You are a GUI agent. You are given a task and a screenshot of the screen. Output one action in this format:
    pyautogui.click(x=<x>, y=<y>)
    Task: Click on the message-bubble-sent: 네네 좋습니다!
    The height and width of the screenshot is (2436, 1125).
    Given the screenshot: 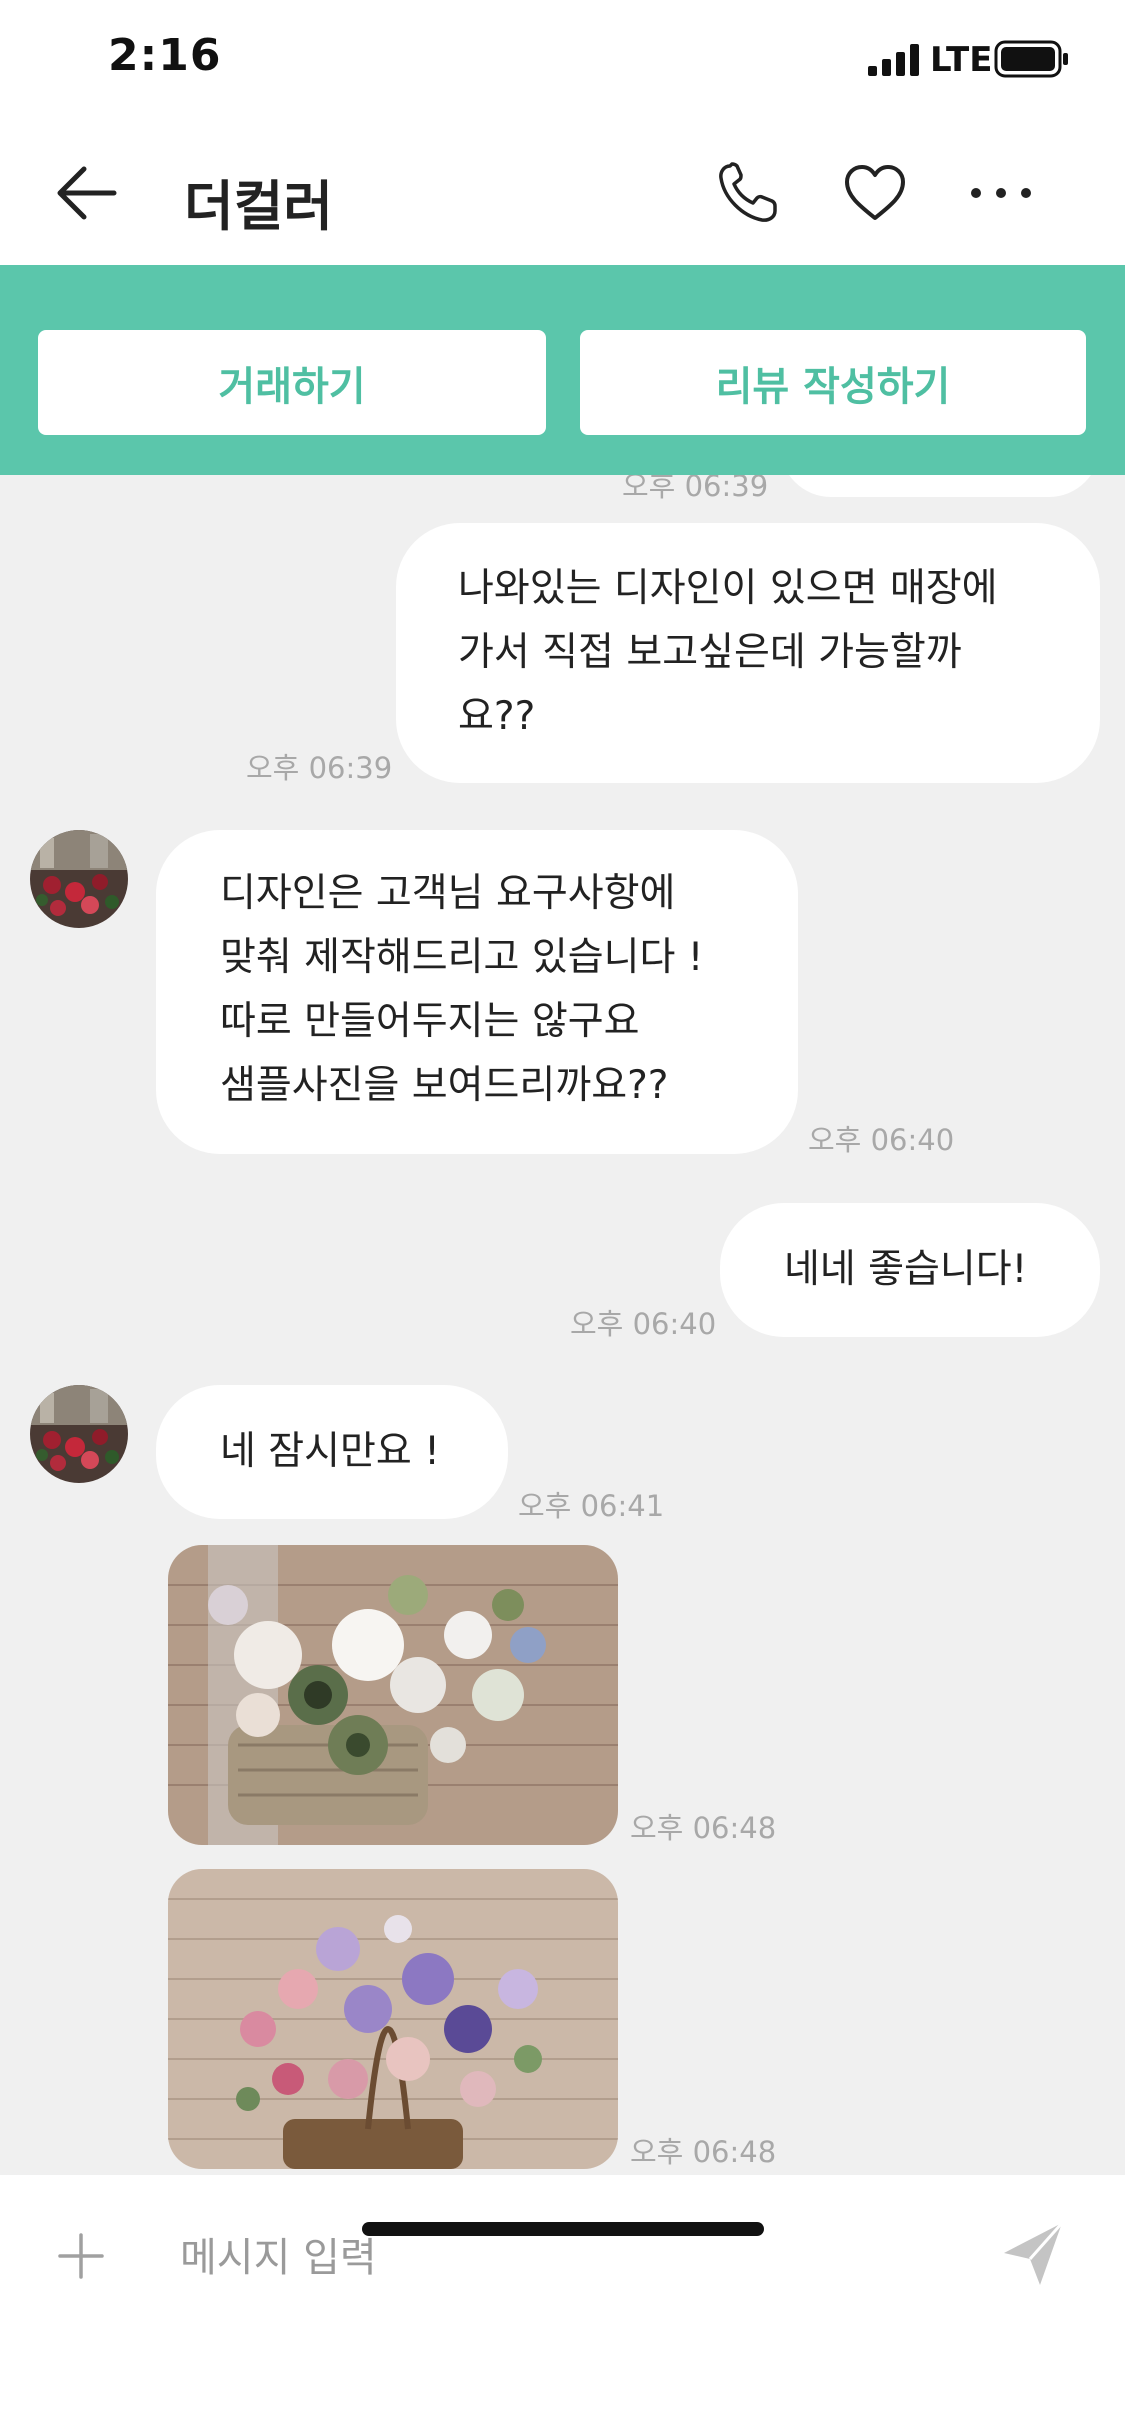 What is the action you would take?
    pyautogui.click(x=910, y=1270)
    